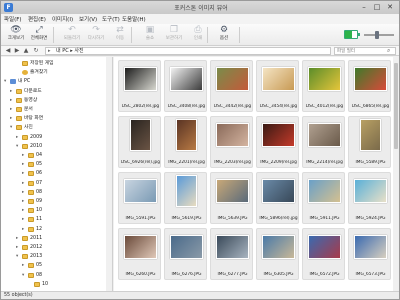 Image resolution: width=400 pixels, height=300 pixels. Describe the element at coordinates (53, 63) in the screenshot. I see `tree-item: 저장된 게임` at that location.